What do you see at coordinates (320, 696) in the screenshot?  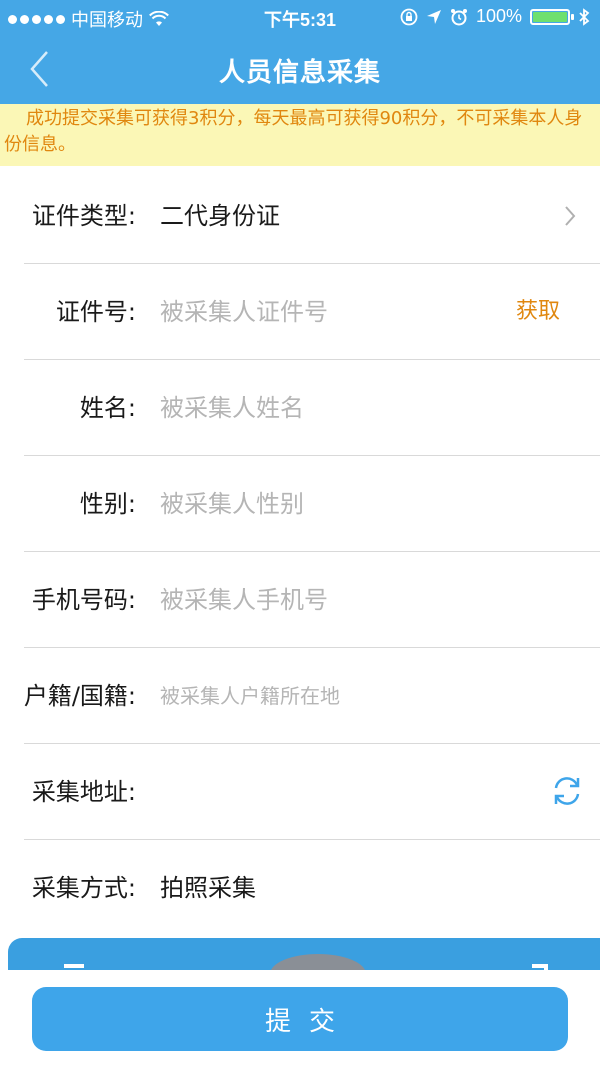 I see `household-input` at bounding box center [320, 696].